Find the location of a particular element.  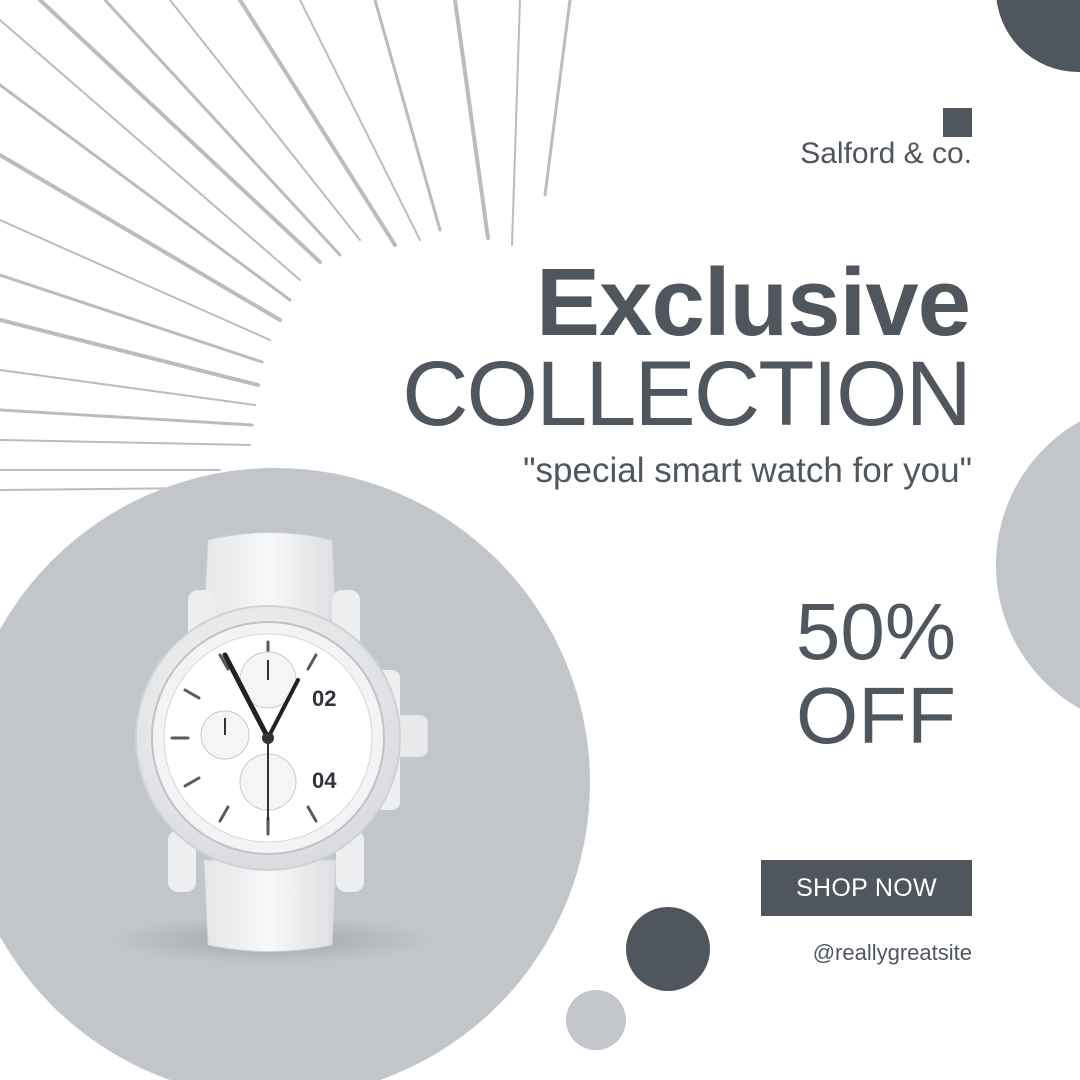

brand-square-mark is located at coordinates (957, 122).